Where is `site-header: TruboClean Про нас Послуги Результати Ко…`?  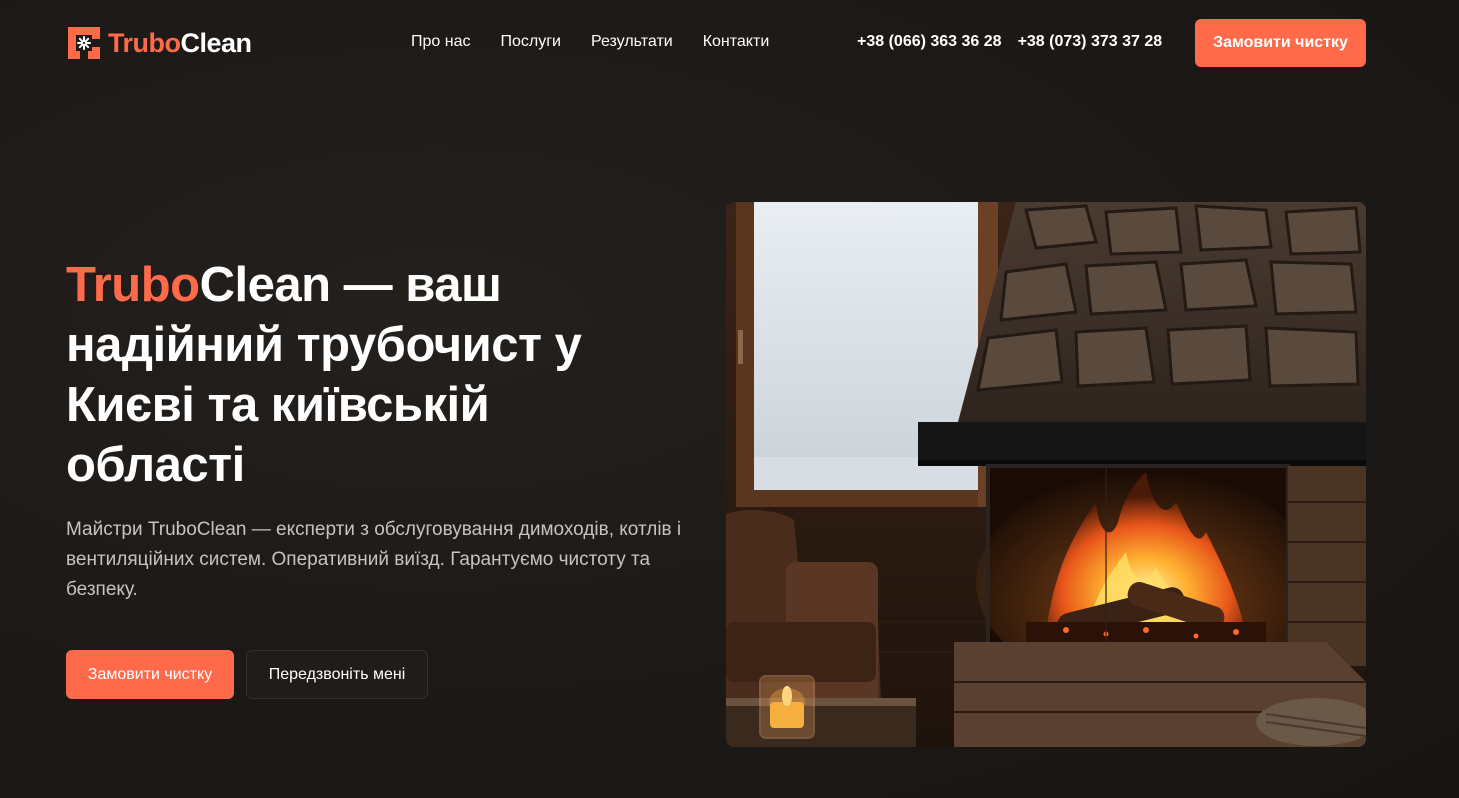 site-header: TruboClean Про нас Послуги Результати Ко… is located at coordinates (729, 43).